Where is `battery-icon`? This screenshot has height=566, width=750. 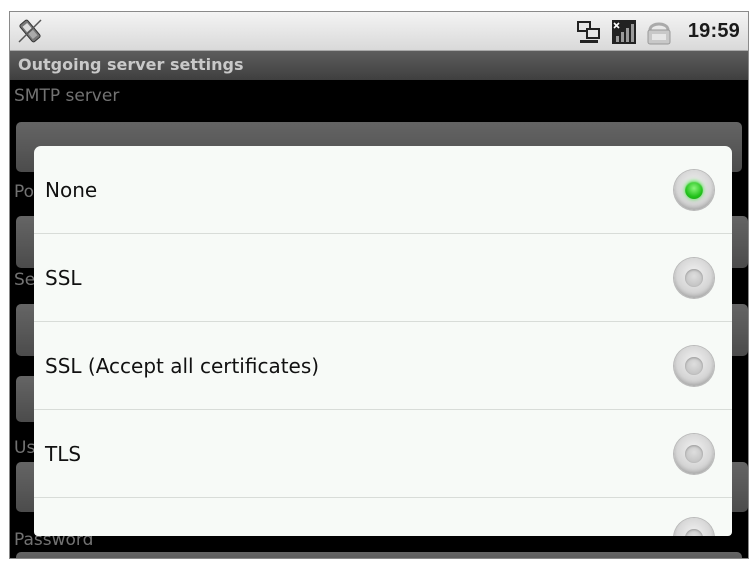 battery-icon is located at coordinates (659, 33).